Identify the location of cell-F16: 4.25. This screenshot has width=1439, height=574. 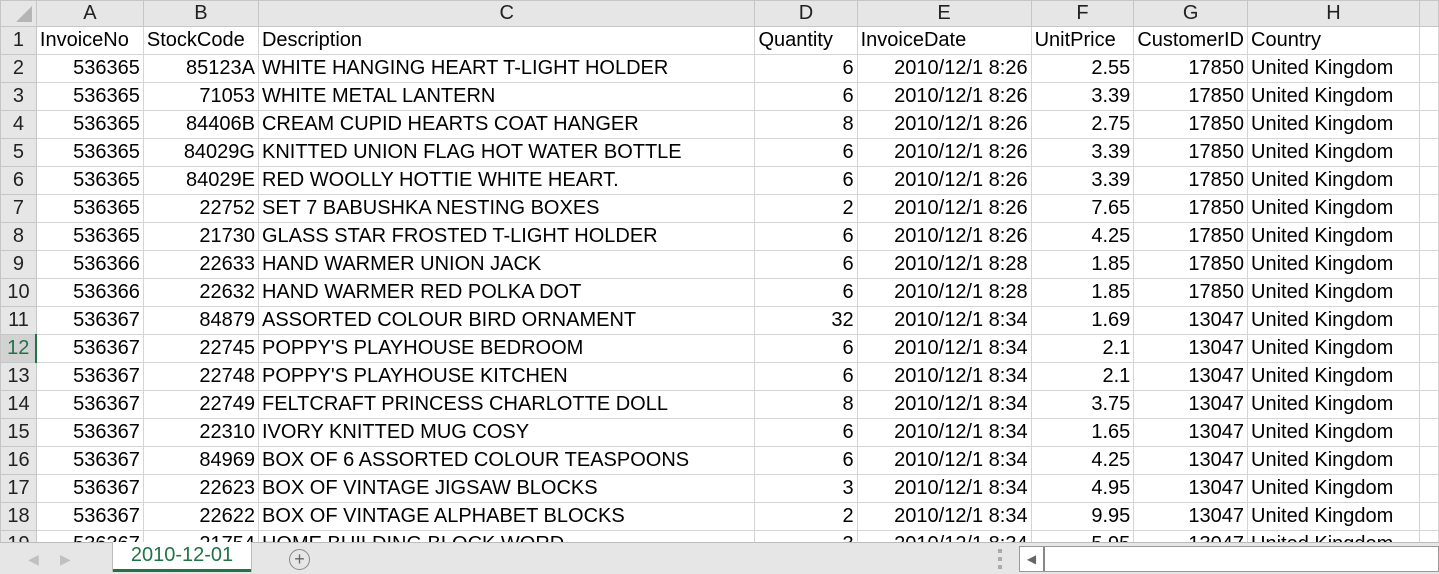
(1082, 460).